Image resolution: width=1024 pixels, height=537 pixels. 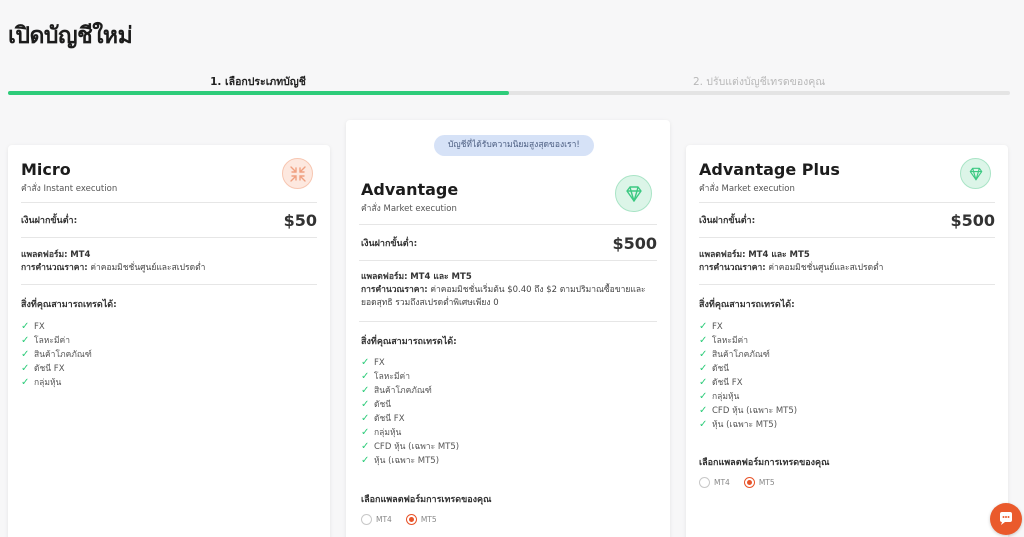 What do you see at coordinates (514, 145) in the screenshot?
I see `popular-badge: บัญชีที่ได้รับความนิยมสูงสุดของเรา!` at bounding box center [514, 145].